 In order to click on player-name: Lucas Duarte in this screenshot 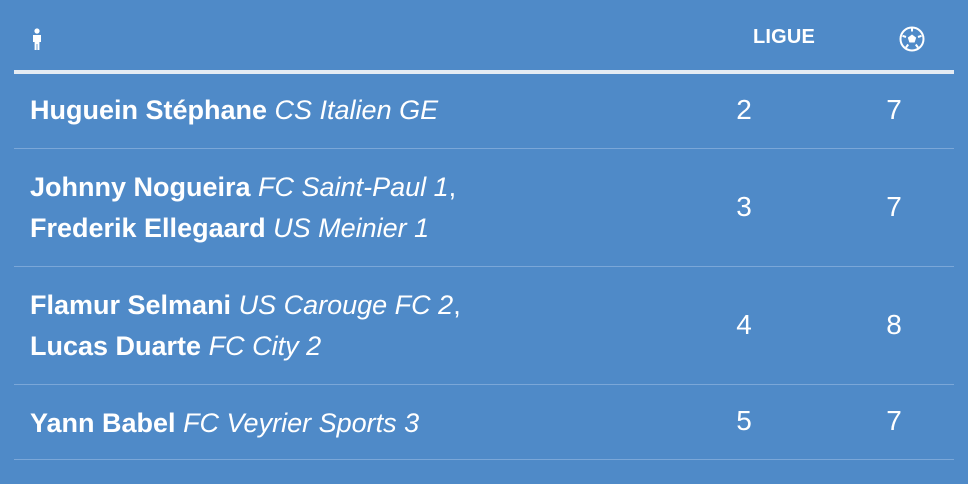, I will do `click(116, 346)`.